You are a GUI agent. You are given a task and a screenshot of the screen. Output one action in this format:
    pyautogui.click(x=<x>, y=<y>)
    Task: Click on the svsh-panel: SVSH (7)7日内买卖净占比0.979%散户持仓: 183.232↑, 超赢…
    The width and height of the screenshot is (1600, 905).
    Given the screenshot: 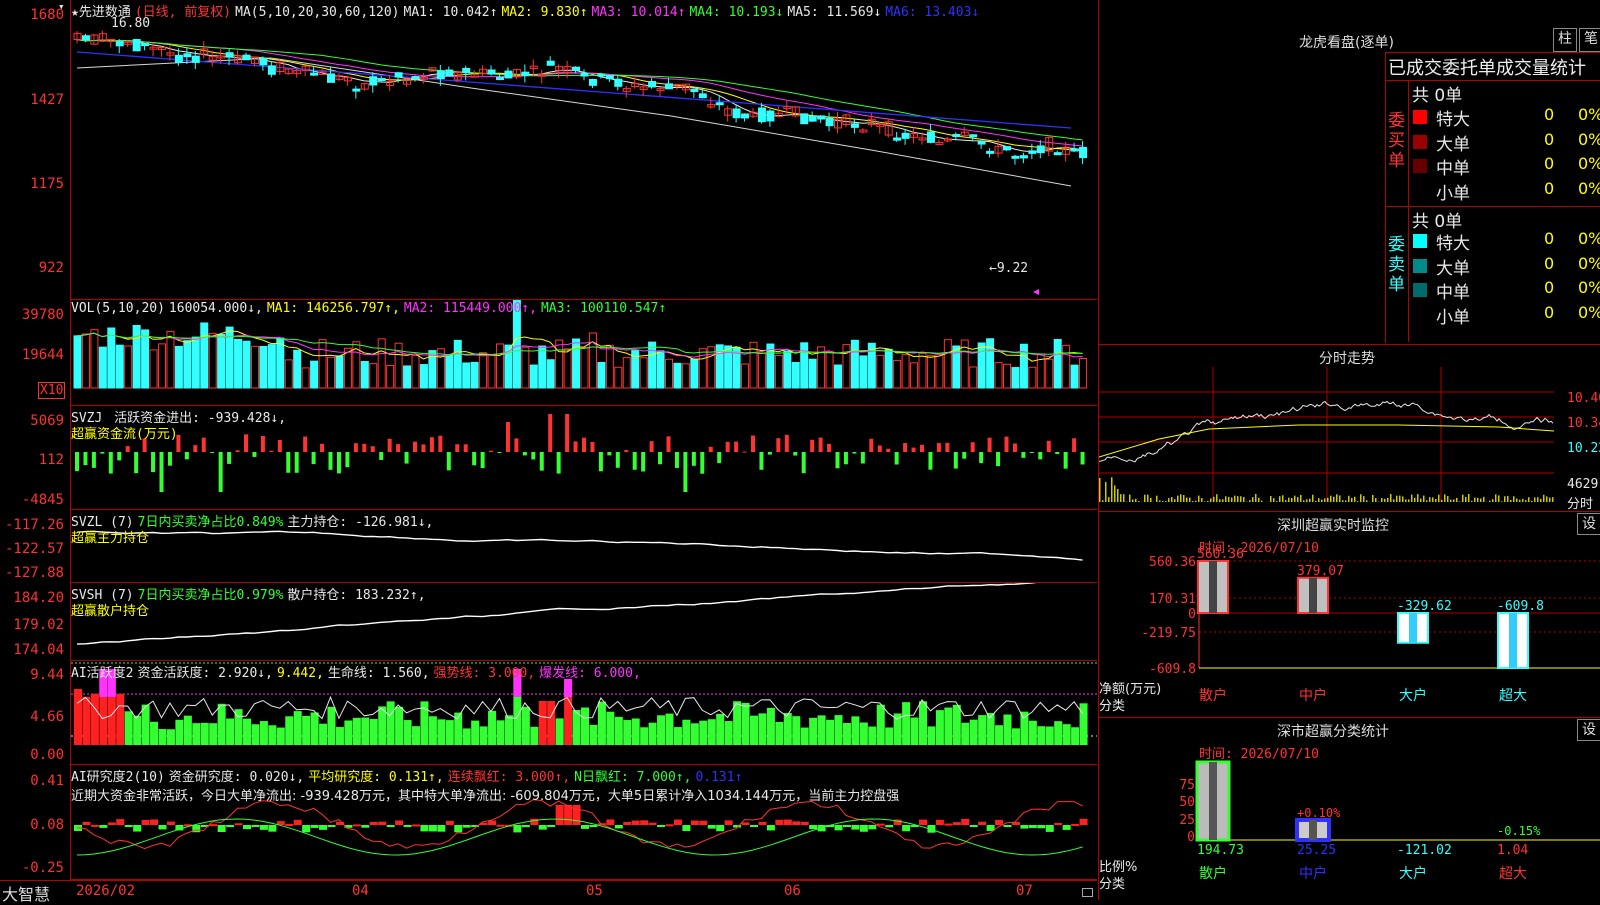 What is the action you would take?
    pyautogui.click(x=584, y=622)
    